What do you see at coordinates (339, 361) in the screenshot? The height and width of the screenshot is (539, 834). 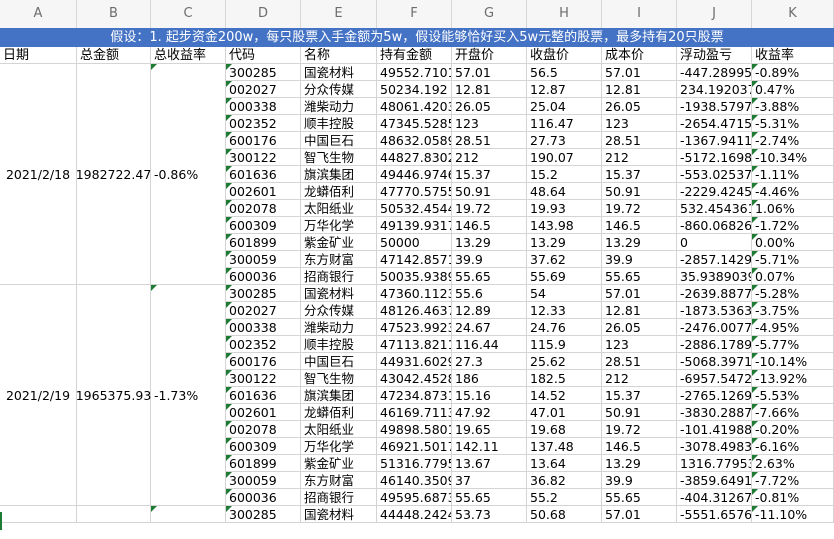 I see `cell-name: 中国巨石` at bounding box center [339, 361].